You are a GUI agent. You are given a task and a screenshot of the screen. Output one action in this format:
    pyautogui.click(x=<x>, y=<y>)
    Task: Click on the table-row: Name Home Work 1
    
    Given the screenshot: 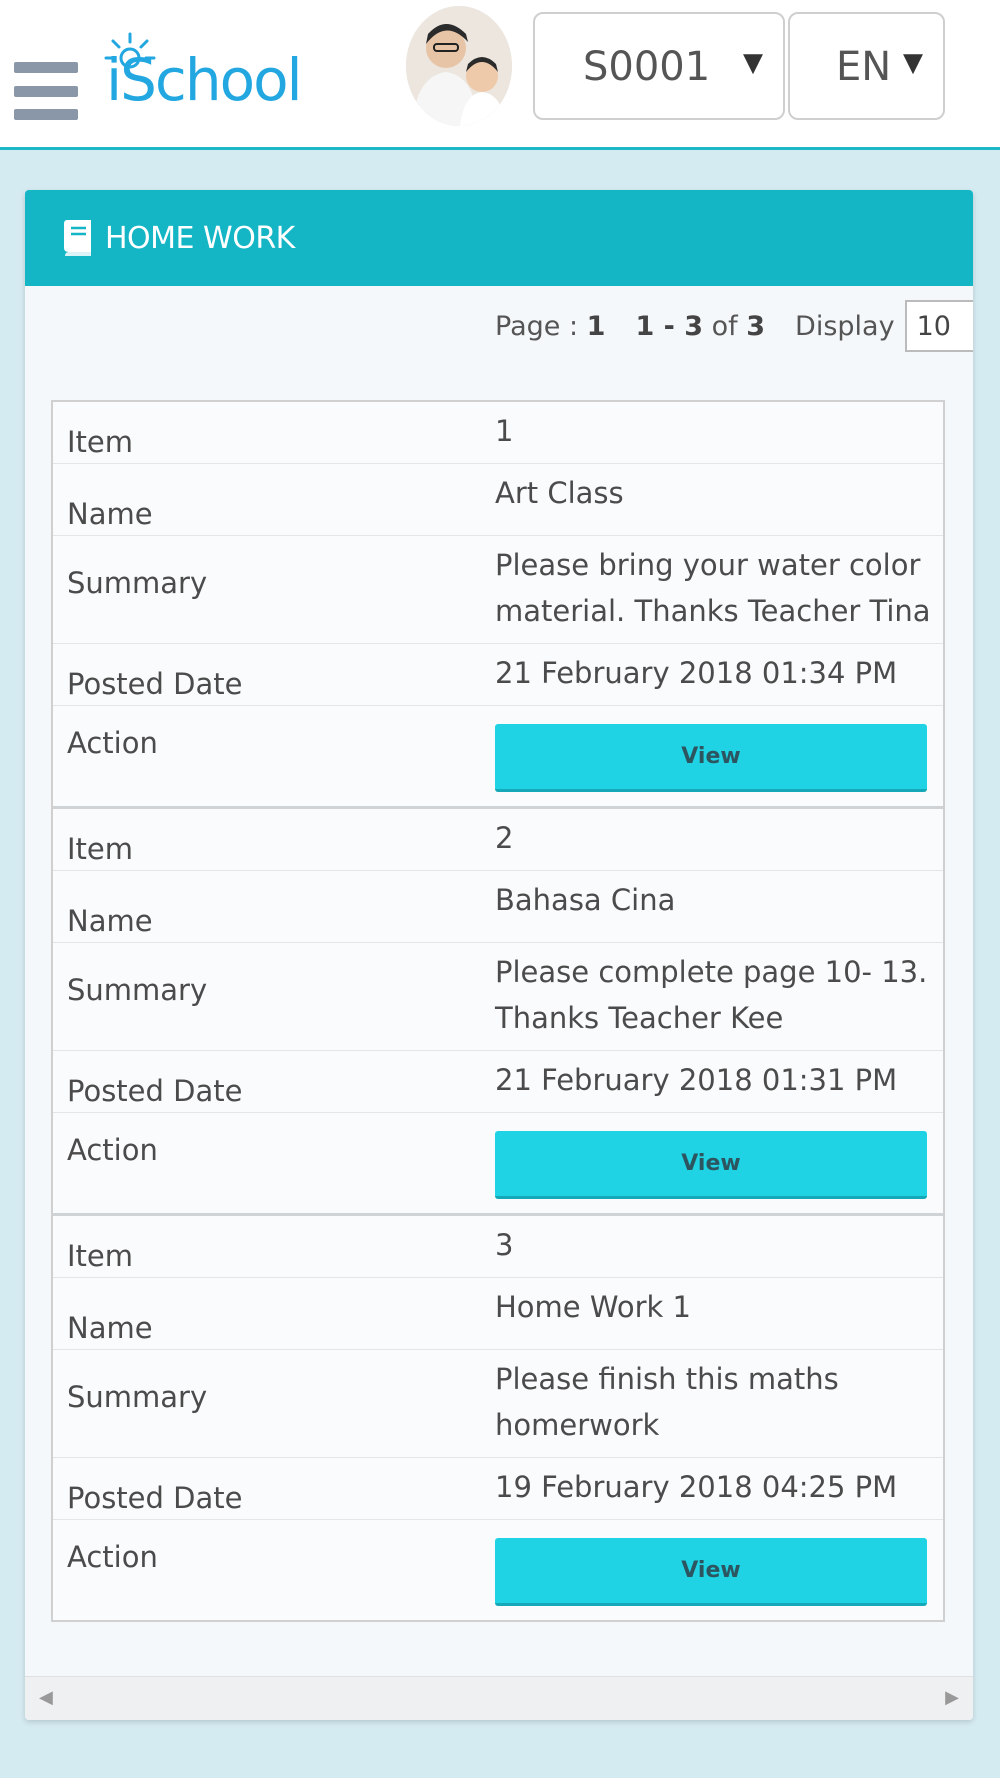 What is the action you would take?
    pyautogui.click(x=498, y=1314)
    